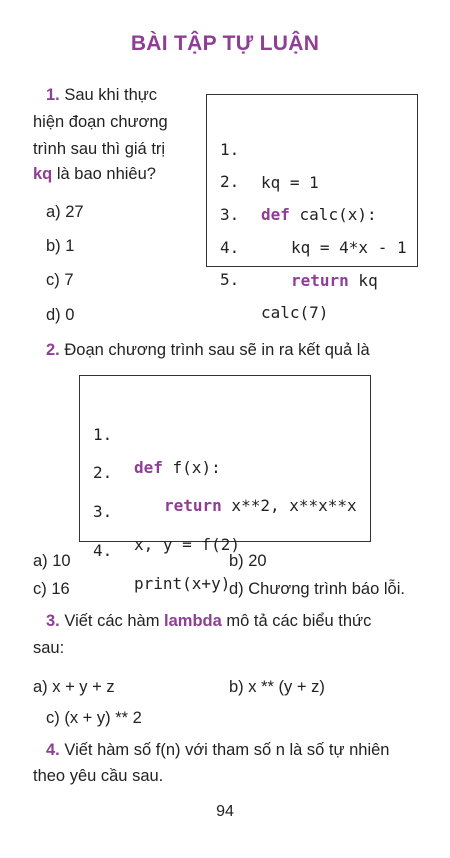 The height and width of the screenshot is (858, 450). Describe the element at coordinates (60, 315) in the screenshot. I see `q1-option-d: d) 0` at that location.